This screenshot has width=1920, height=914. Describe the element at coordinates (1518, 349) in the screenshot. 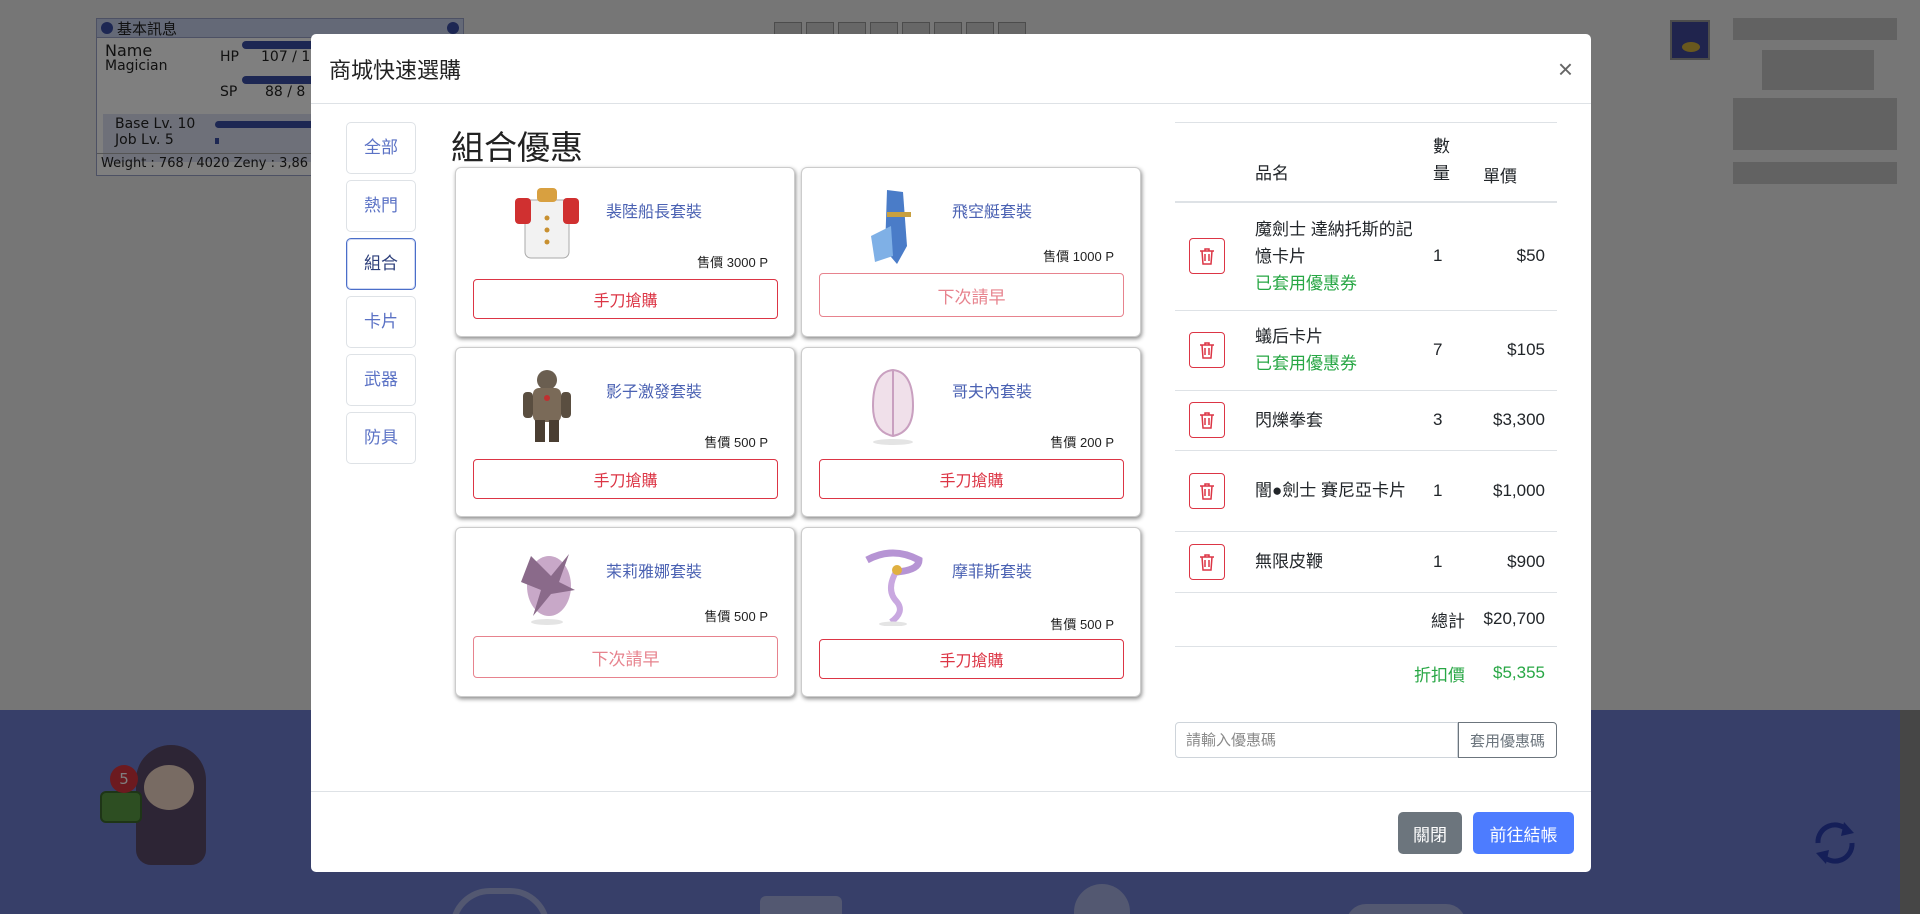

I see `cart-item-price: $105` at that location.